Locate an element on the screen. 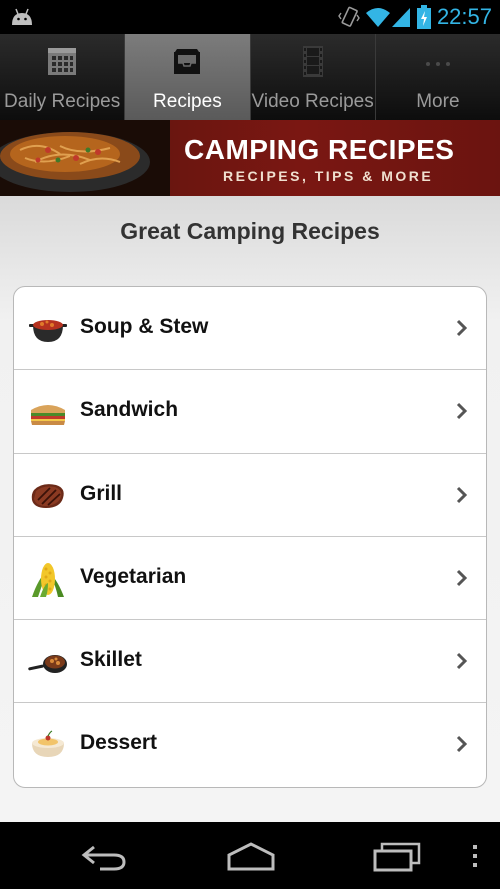  tab-label: More is located at coordinates (438, 101).